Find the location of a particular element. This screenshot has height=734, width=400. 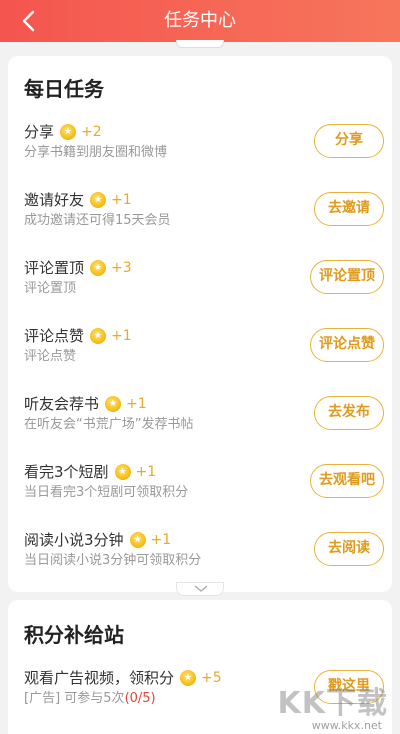

daily-tasks-title: 每日任务 is located at coordinates (64, 89).